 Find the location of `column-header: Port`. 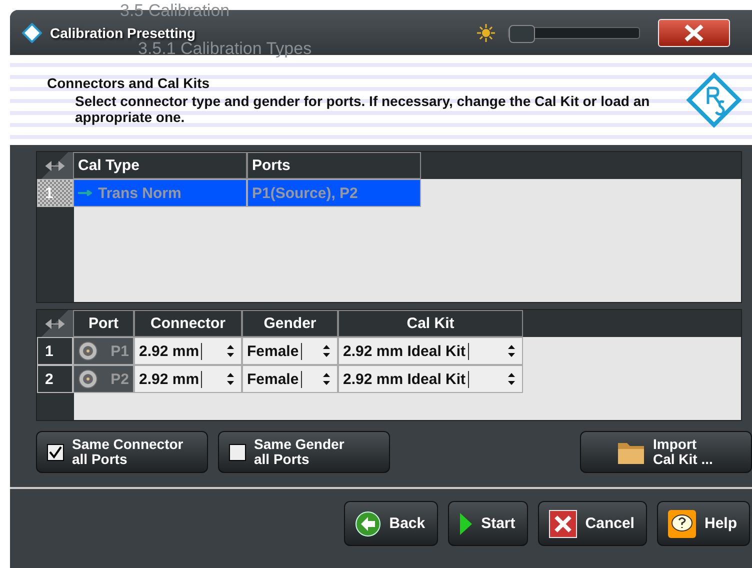

column-header: Port is located at coordinates (103, 323).